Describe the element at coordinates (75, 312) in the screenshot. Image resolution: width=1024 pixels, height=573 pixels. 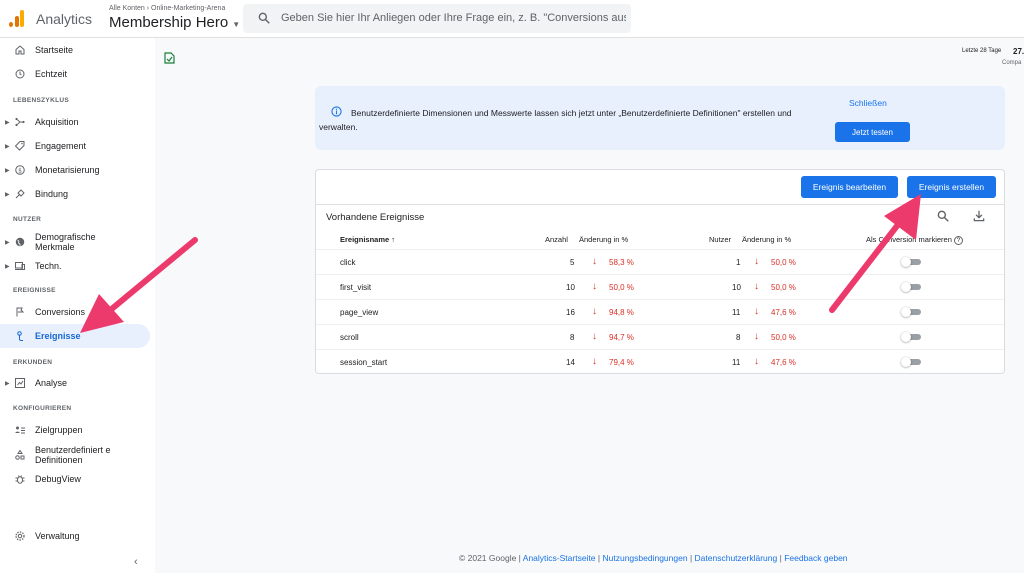
I see `sidebar-item-conversions: Conversions` at that location.